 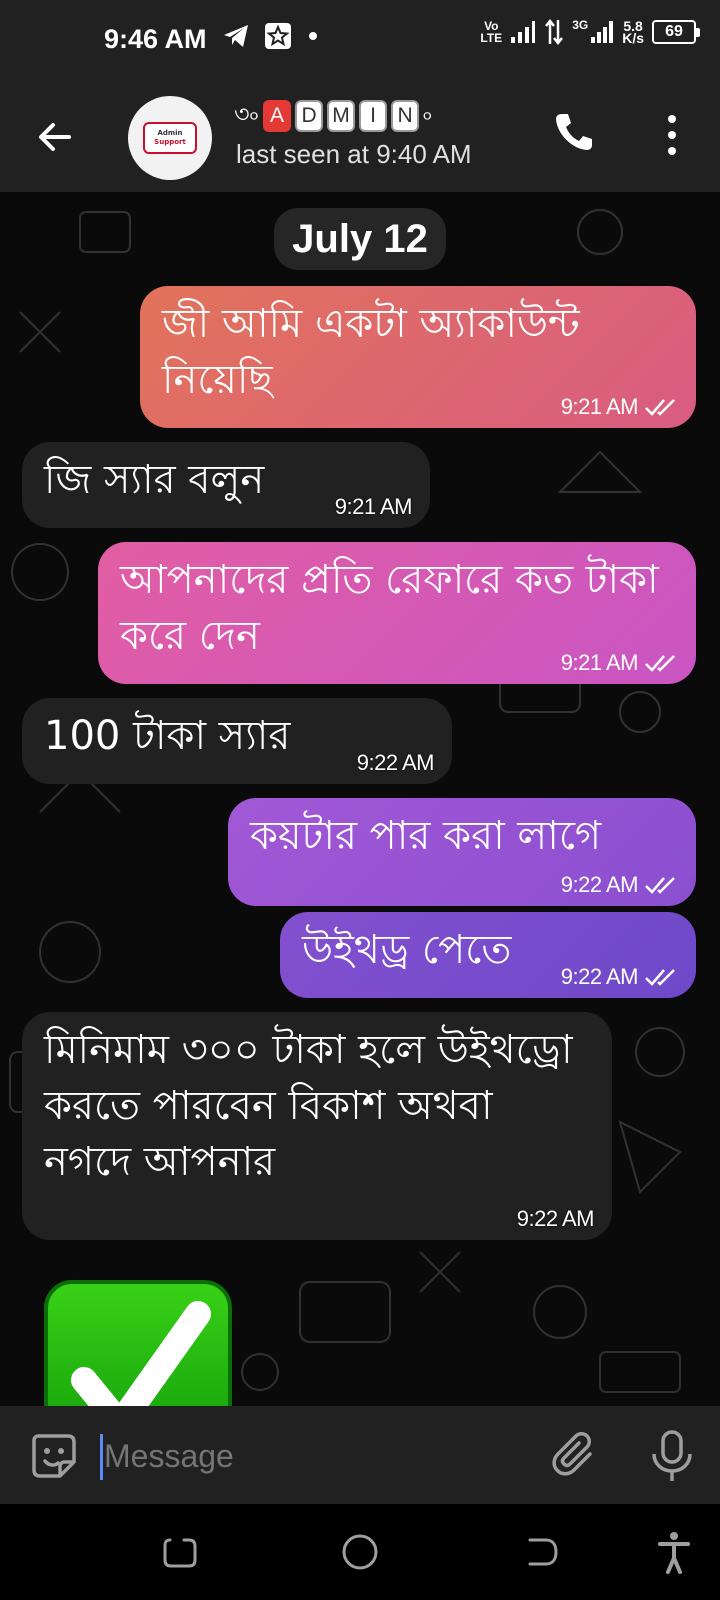 I want to click on accessibility-icon, so click(x=674, y=1553).